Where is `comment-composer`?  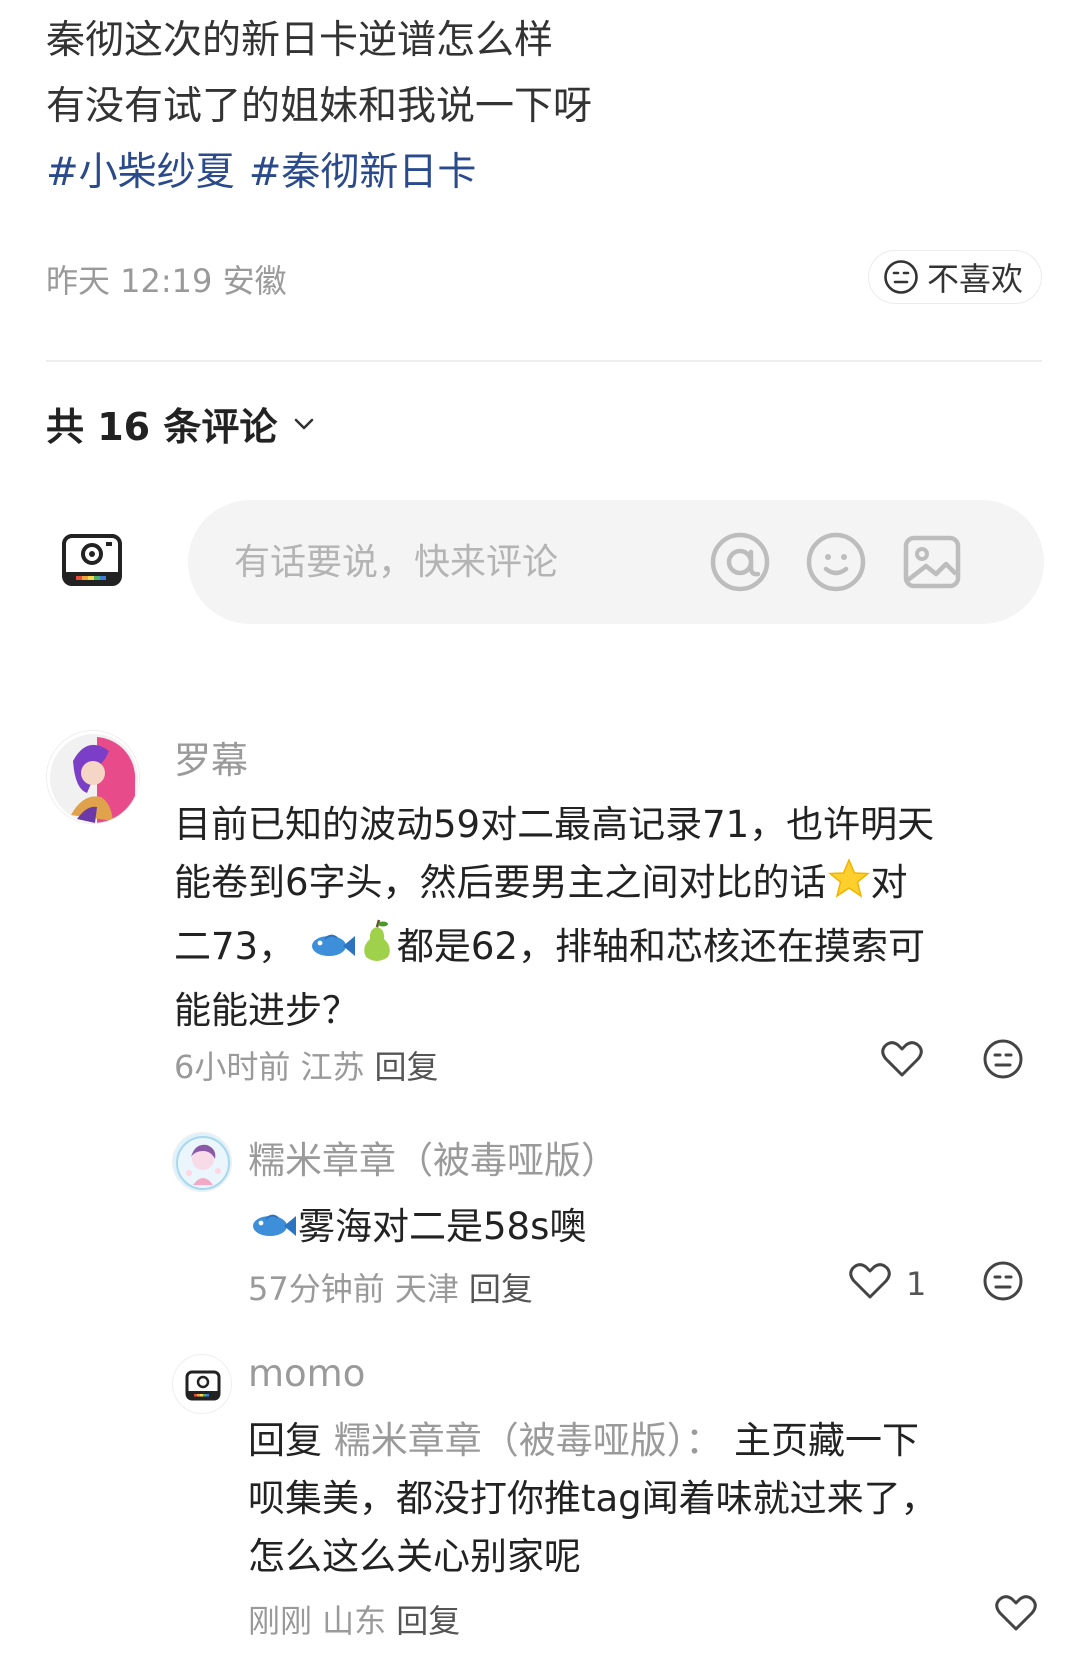
comment-composer is located at coordinates (552, 562).